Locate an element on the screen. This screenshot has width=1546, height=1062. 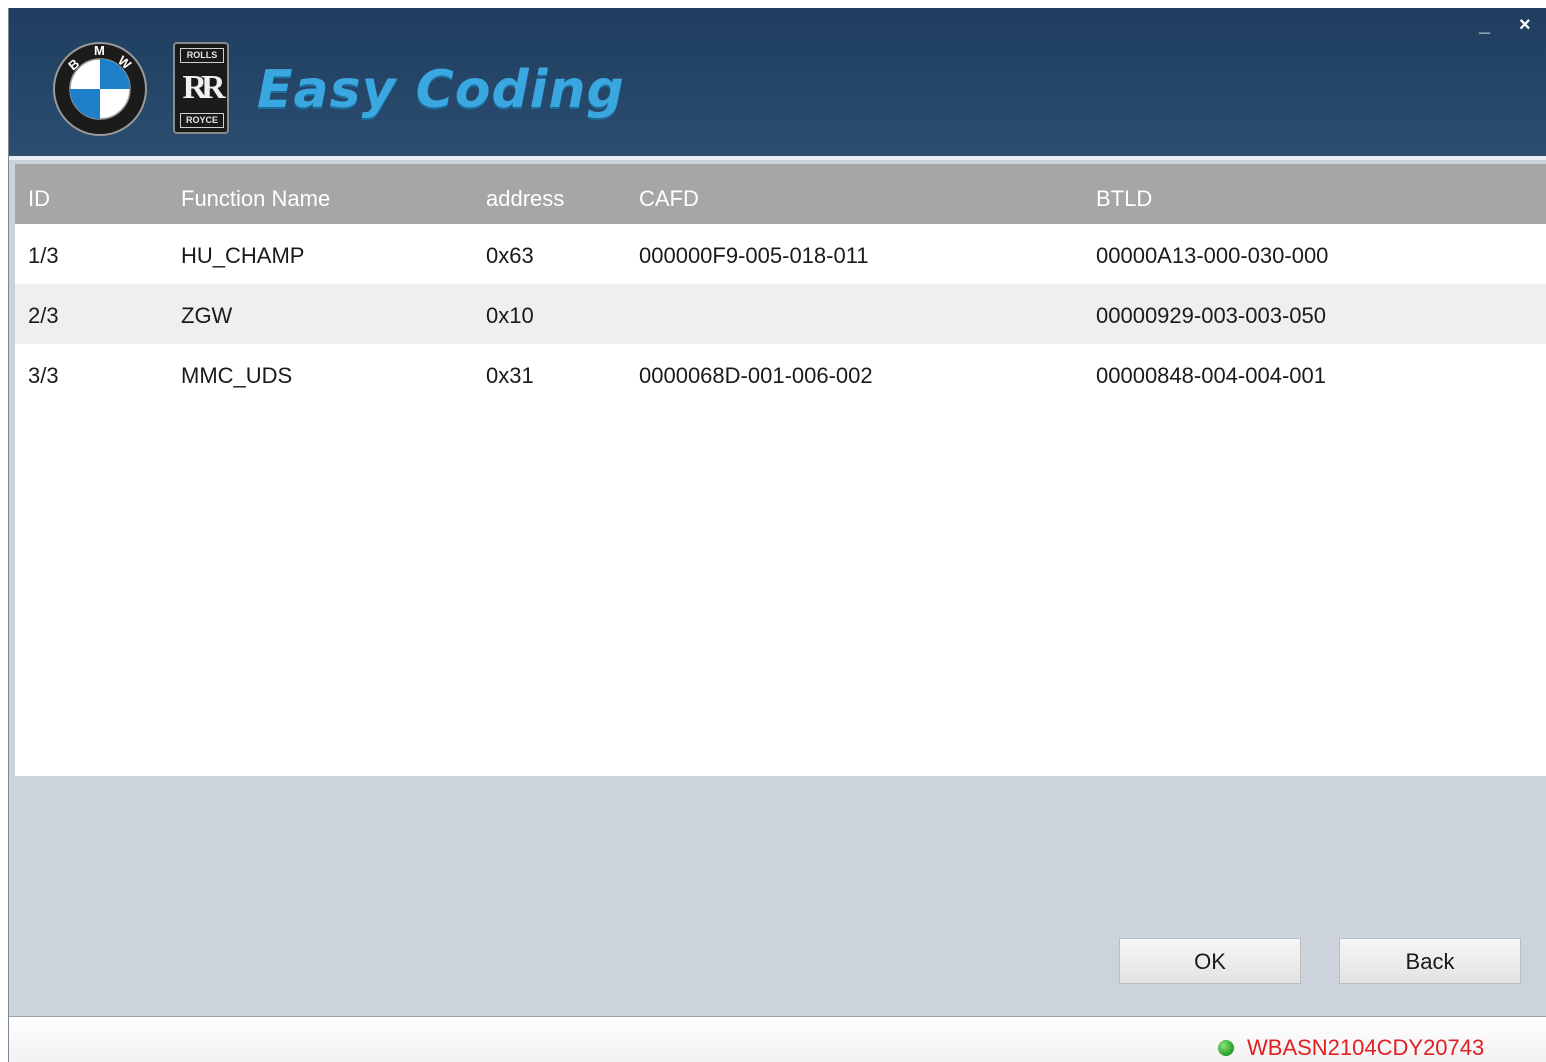
rr-bottom-label: ROYCE is located at coordinates (202, 120).